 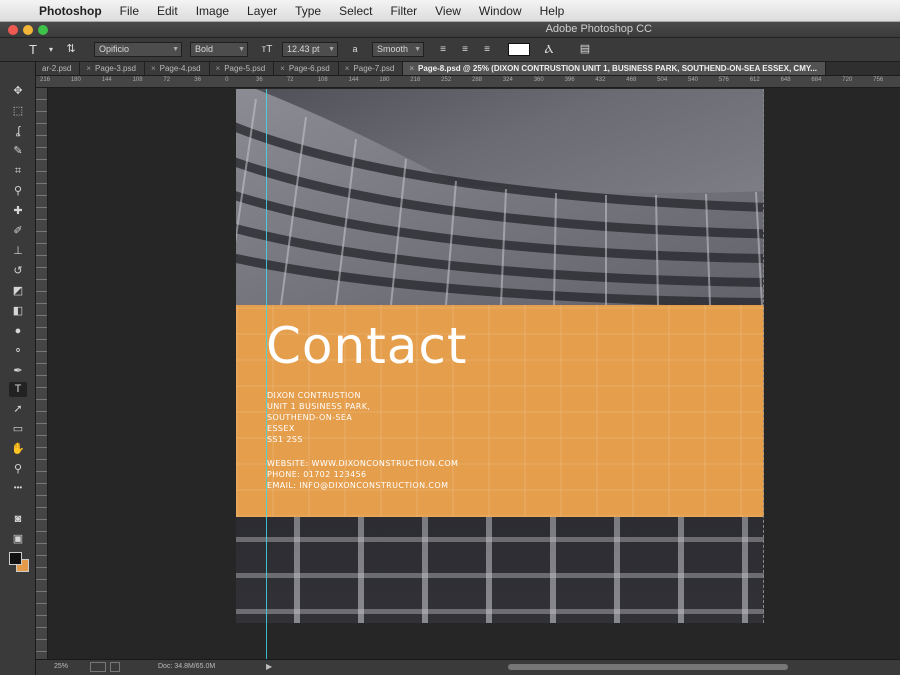 I want to click on pen-tool-icon: ✒, so click(x=18, y=371).